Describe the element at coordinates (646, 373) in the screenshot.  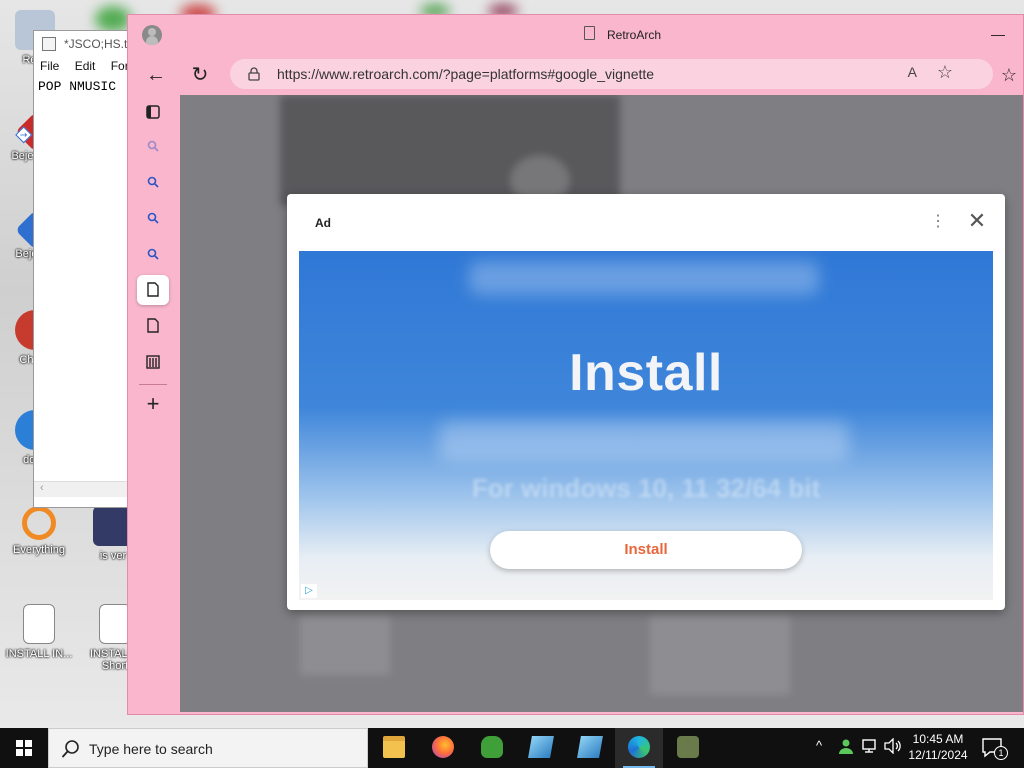
I see `ad-headline: Install` at that location.